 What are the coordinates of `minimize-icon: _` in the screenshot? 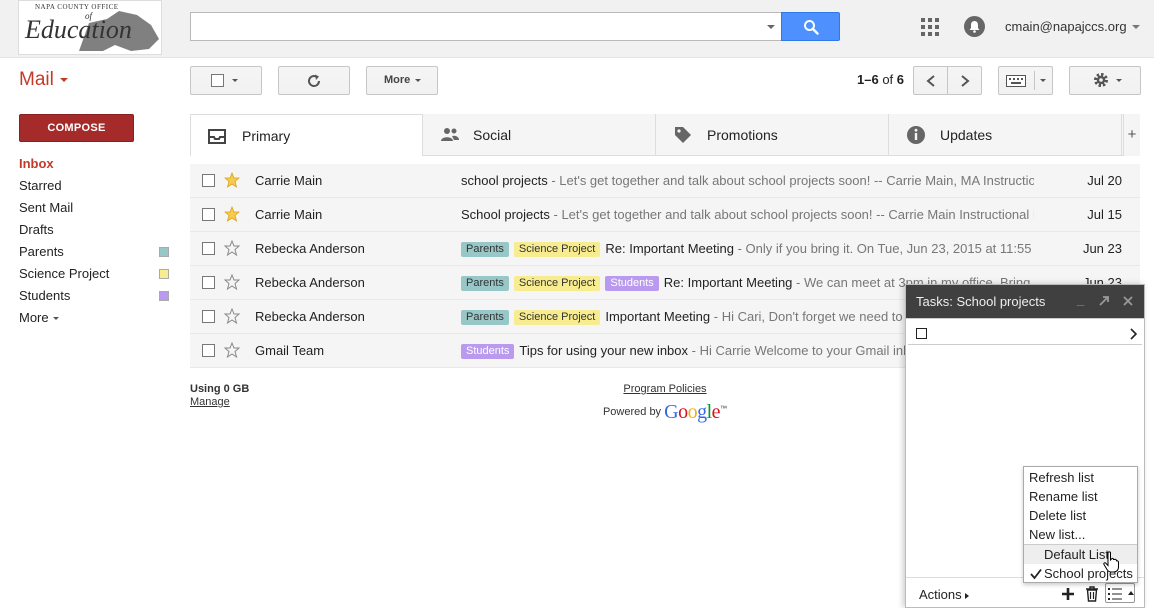 It's located at (1080, 299).